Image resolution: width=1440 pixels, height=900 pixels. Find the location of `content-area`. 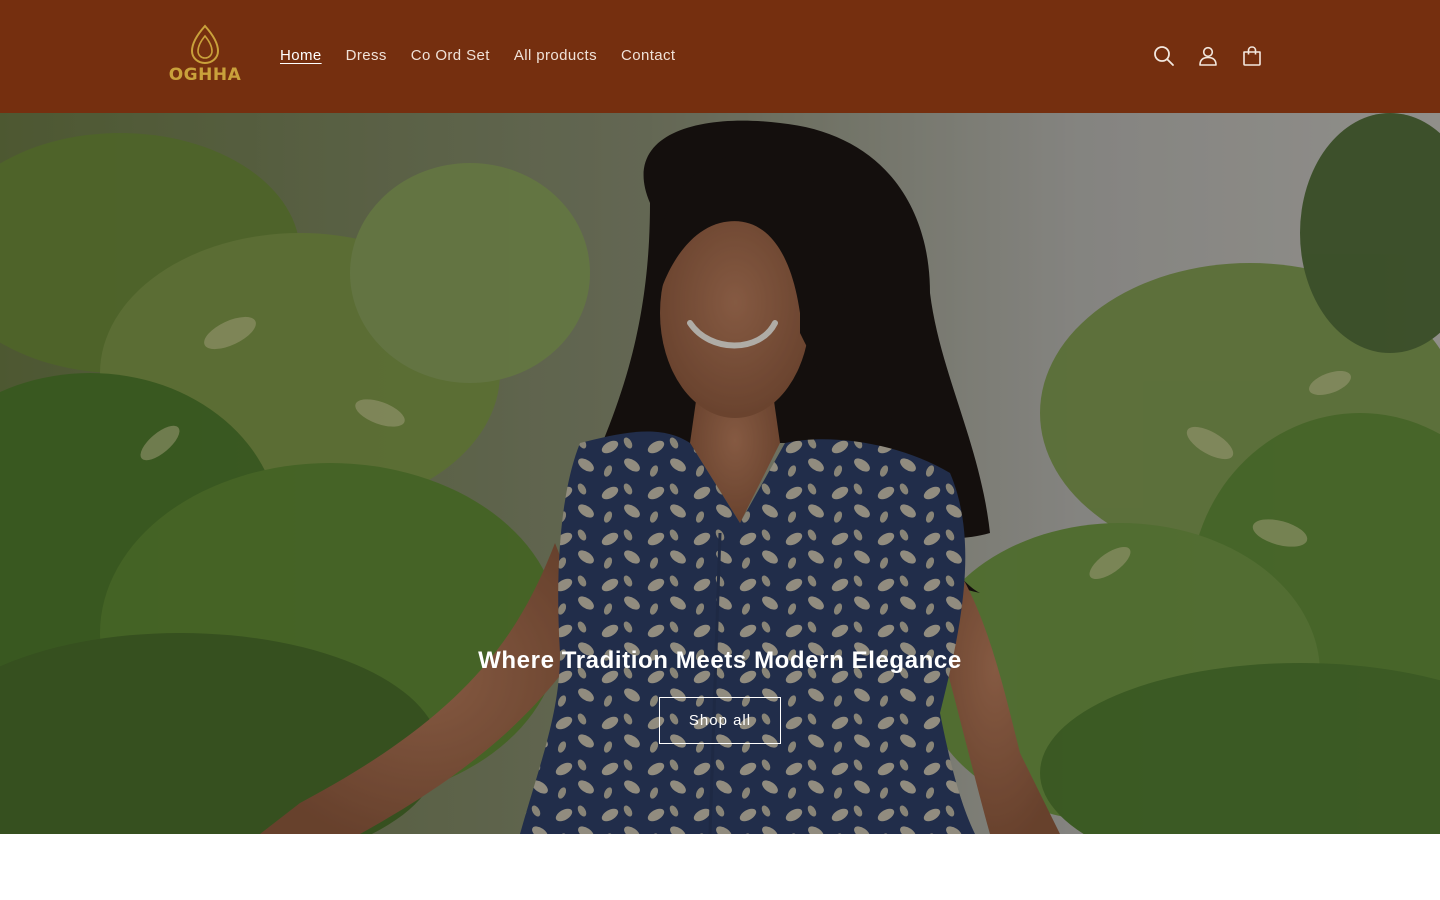

content-area is located at coordinates (720, 867).